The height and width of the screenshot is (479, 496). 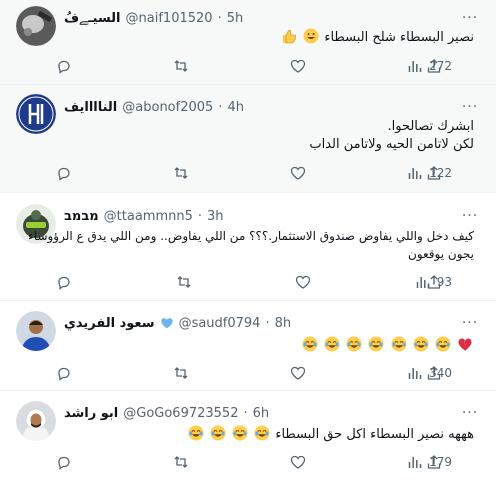 I want to click on tweet-text-line: يجون يوقعون, so click(x=441, y=254).